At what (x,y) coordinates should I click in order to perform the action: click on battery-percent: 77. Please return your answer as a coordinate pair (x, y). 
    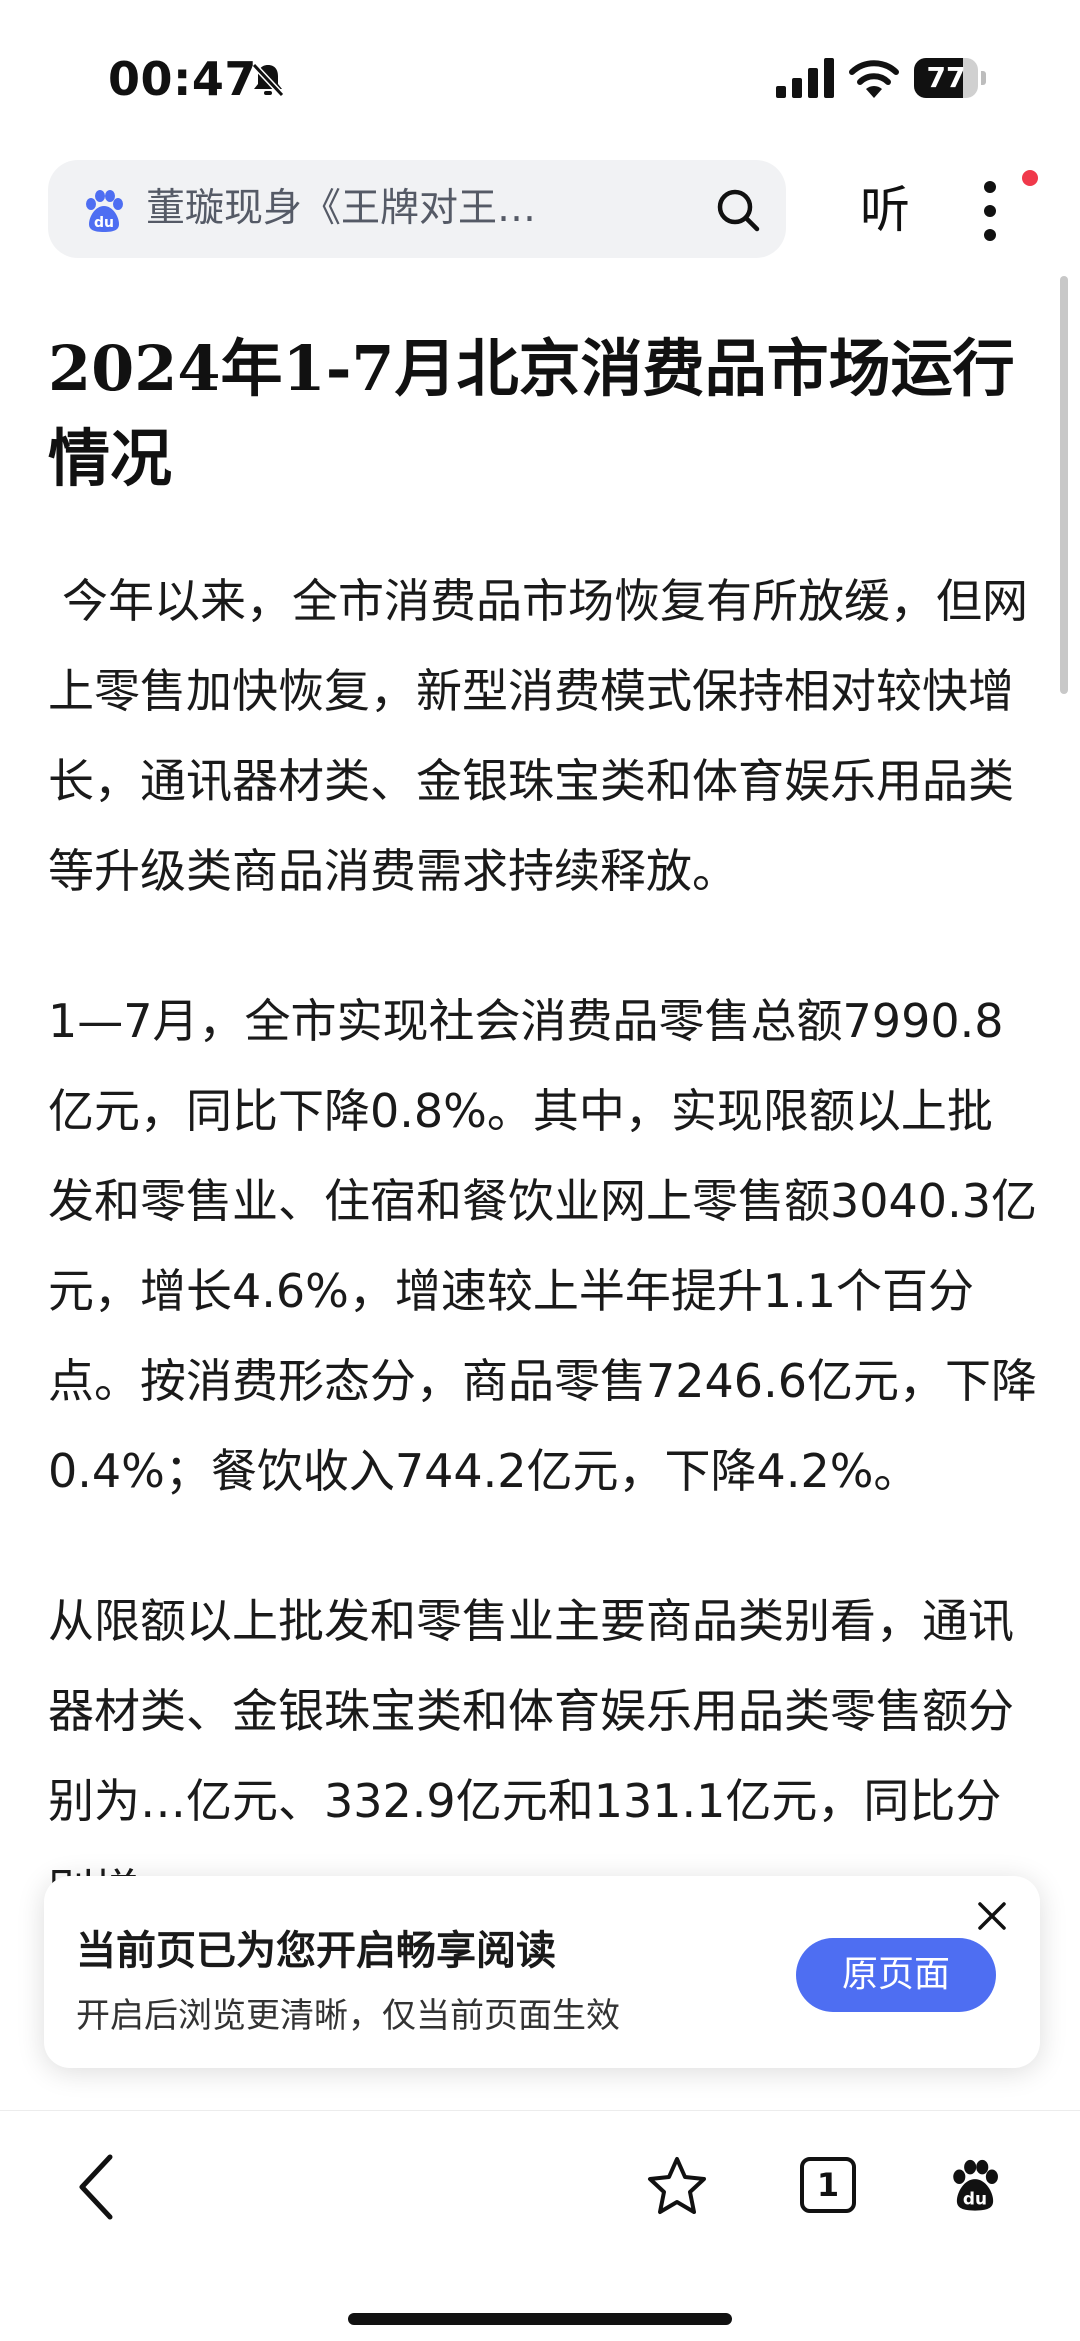
    Looking at the image, I should click on (946, 77).